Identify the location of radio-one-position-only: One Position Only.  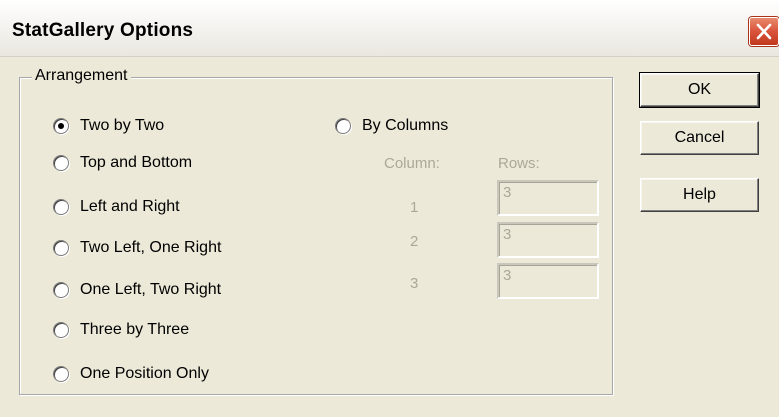
(131, 374).